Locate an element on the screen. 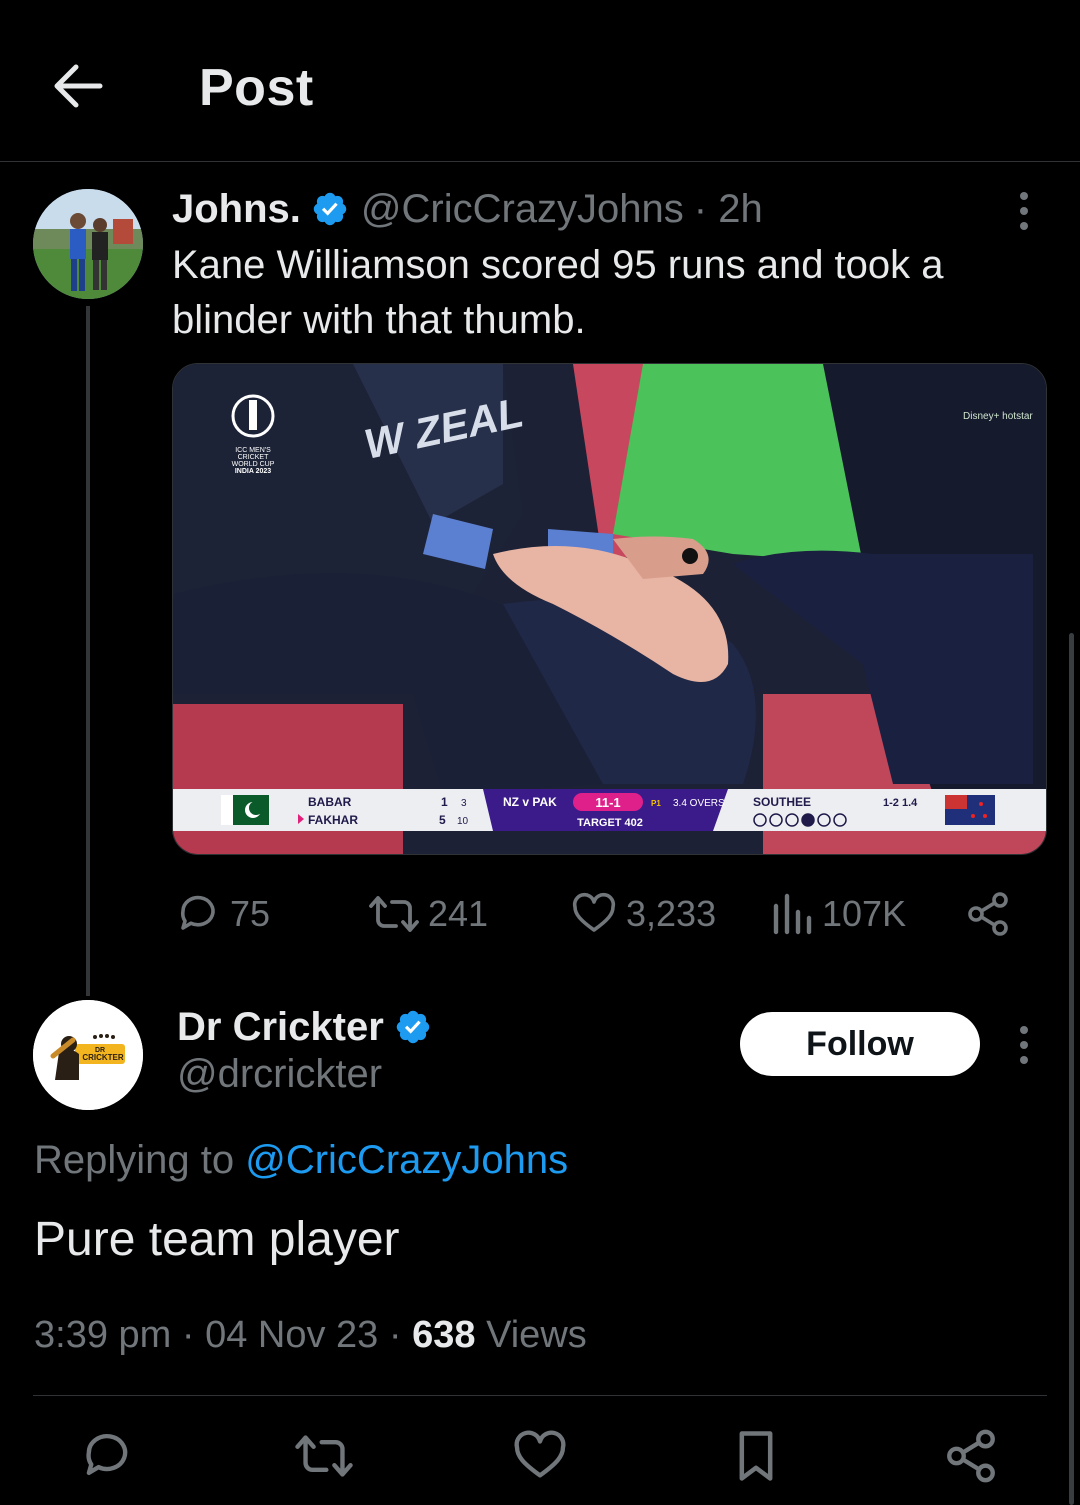  bookmark-icon is located at coordinates (756, 1456).